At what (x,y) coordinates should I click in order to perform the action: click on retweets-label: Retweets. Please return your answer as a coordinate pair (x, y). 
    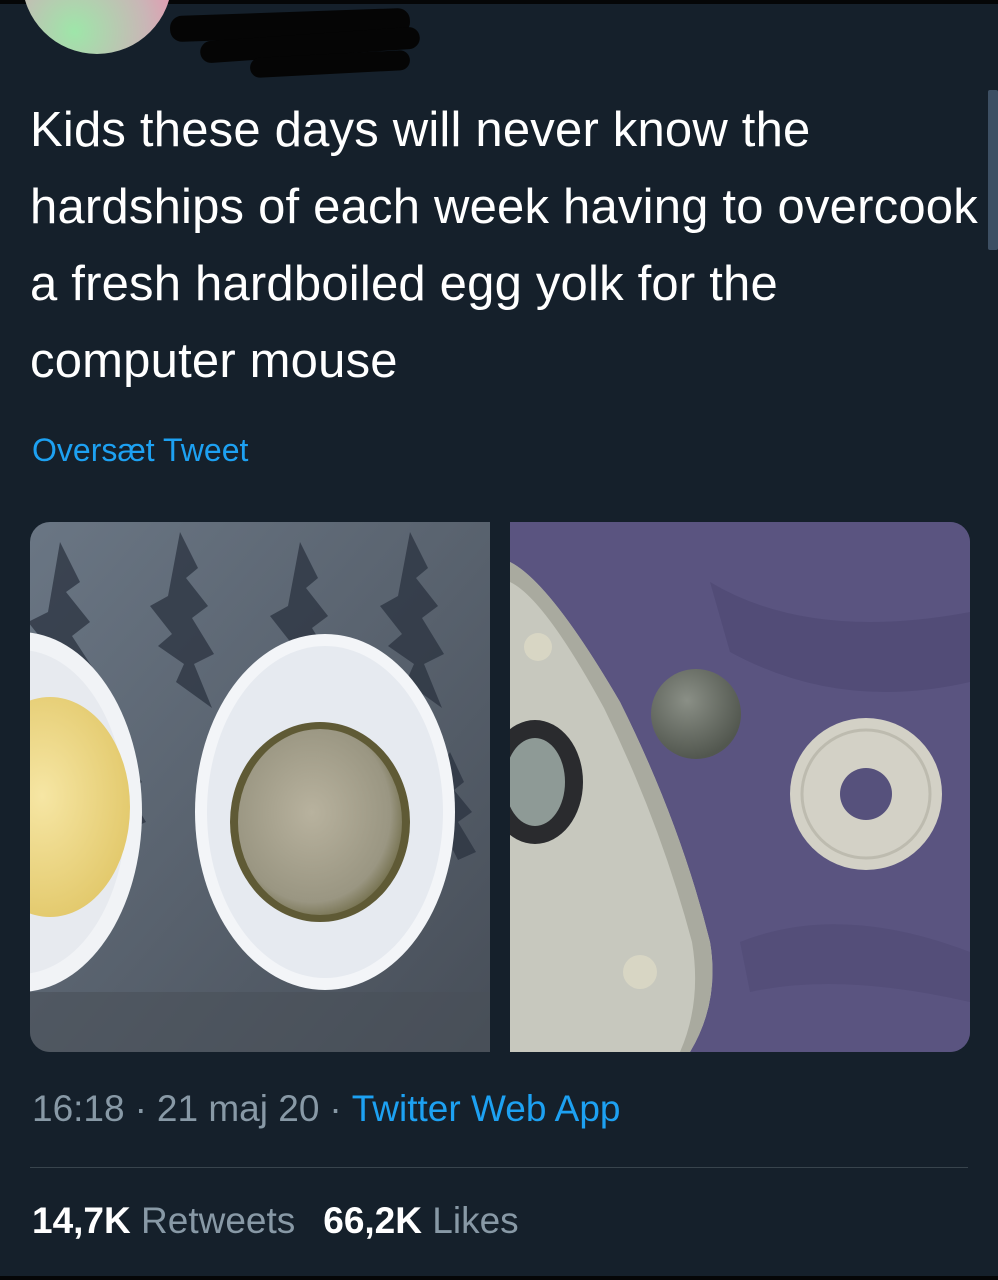
    Looking at the image, I should click on (218, 1220).